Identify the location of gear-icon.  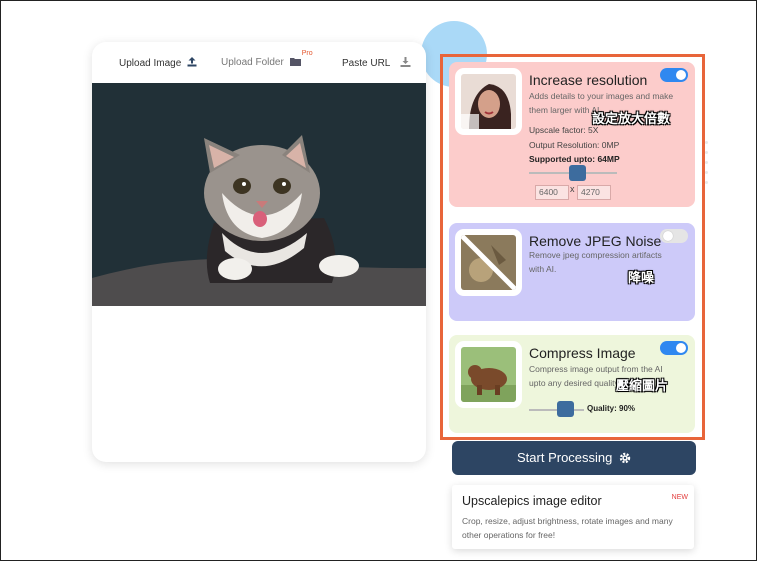
(625, 458).